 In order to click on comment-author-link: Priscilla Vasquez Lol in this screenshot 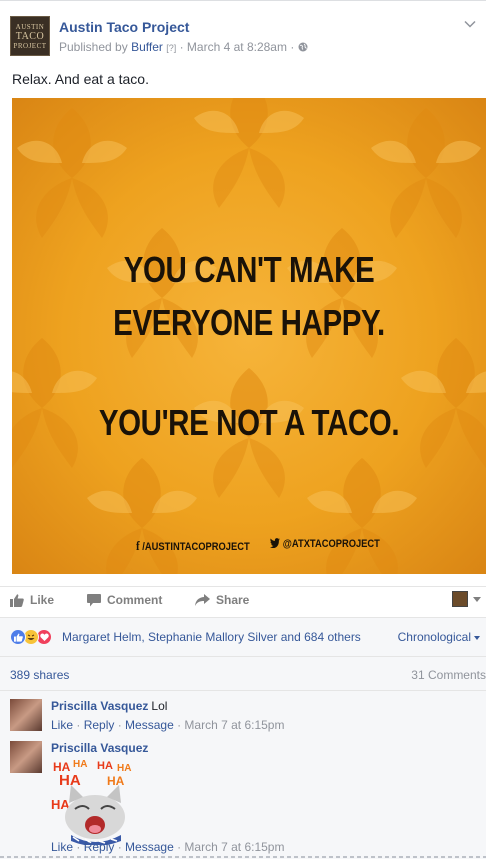, I will do `click(109, 706)`.